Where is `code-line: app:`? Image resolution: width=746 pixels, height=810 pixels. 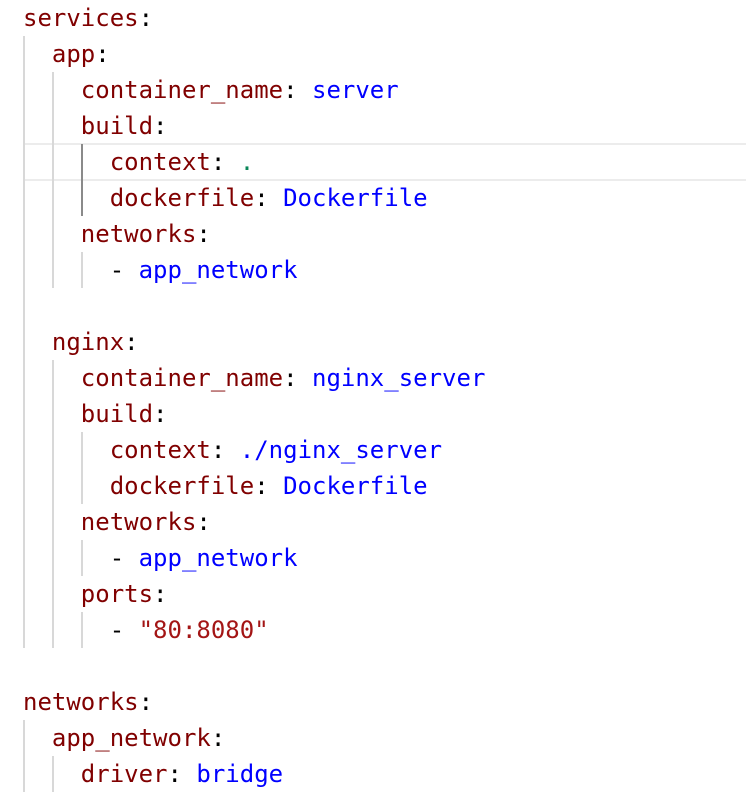 code-line: app: is located at coordinates (66, 54).